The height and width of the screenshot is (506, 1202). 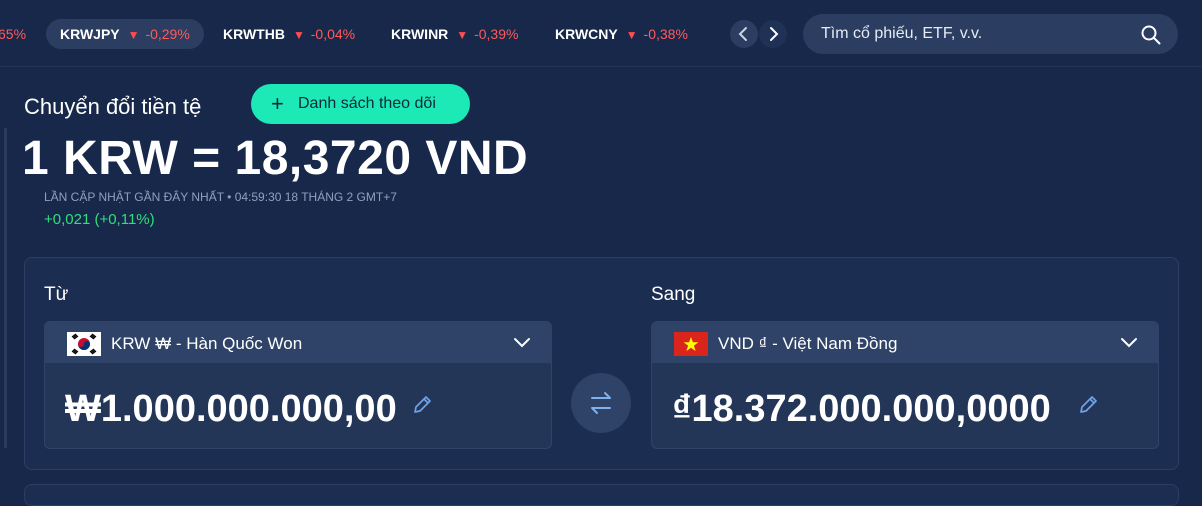 What do you see at coordinates (167, 34) in the screenshot?
I see `ticker-change: -0,29%` at bounding box center [167, 34].